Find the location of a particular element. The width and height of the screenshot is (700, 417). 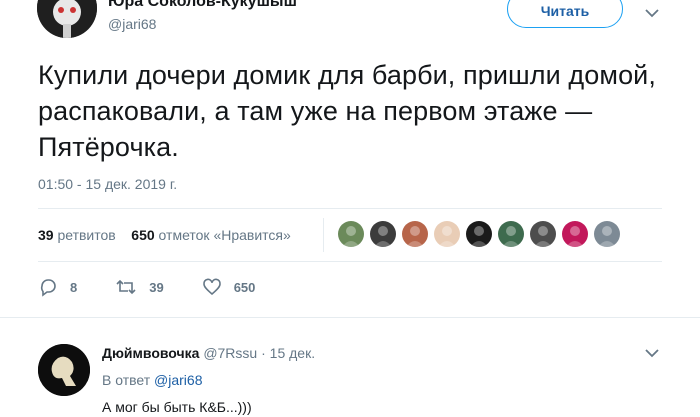

reply-author-name: Дюймвовочка is located at coordinates (150, 353).